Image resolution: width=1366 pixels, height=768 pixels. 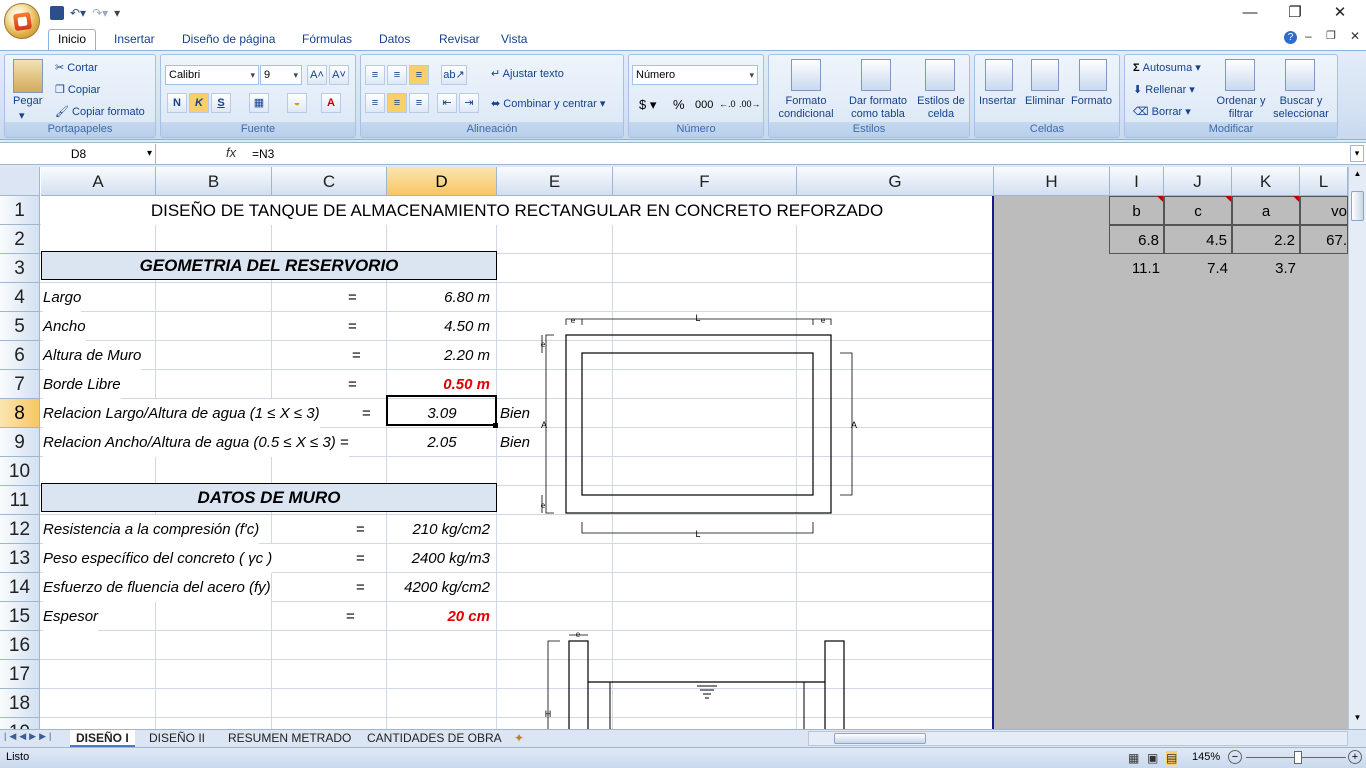 What do you see at coordinates (327, 40) in the screenshot?
I see `tab-formulas: Fórmulas` at bounding box center [327, 40].